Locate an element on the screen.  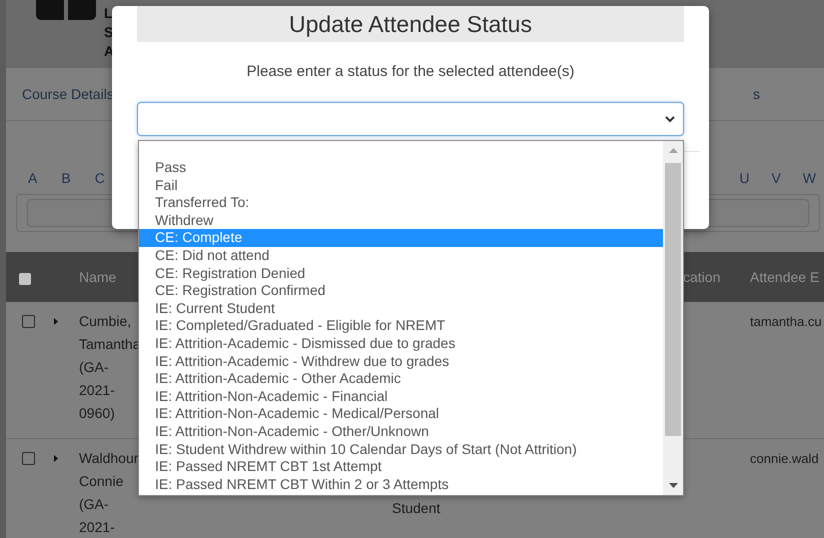
dropdown-option: IE: Student Withdrew within 10 Calendar Days of Start (Not Attrition) is located at coordinates (401, 449).